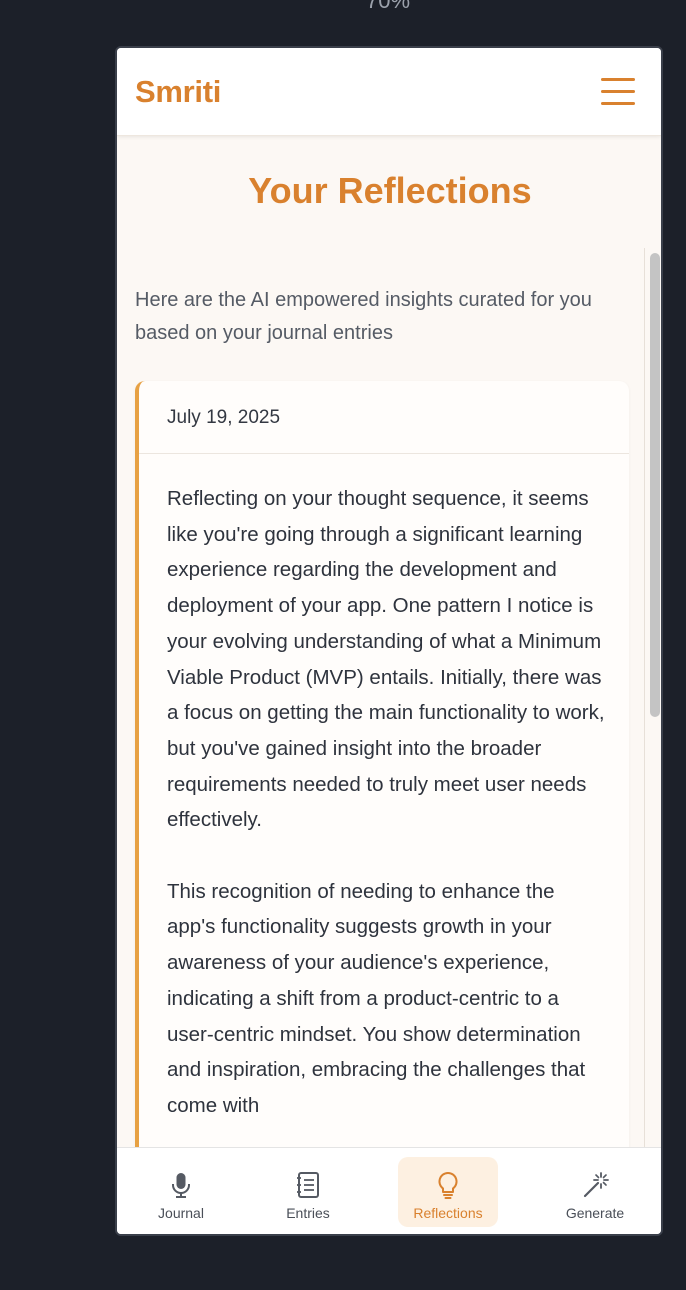 The width and height of the screenshot is (686, 1290). Describe the element at coordinates (390, 190) in the screenshot. I see `page-title: Your Reflections` at that location.